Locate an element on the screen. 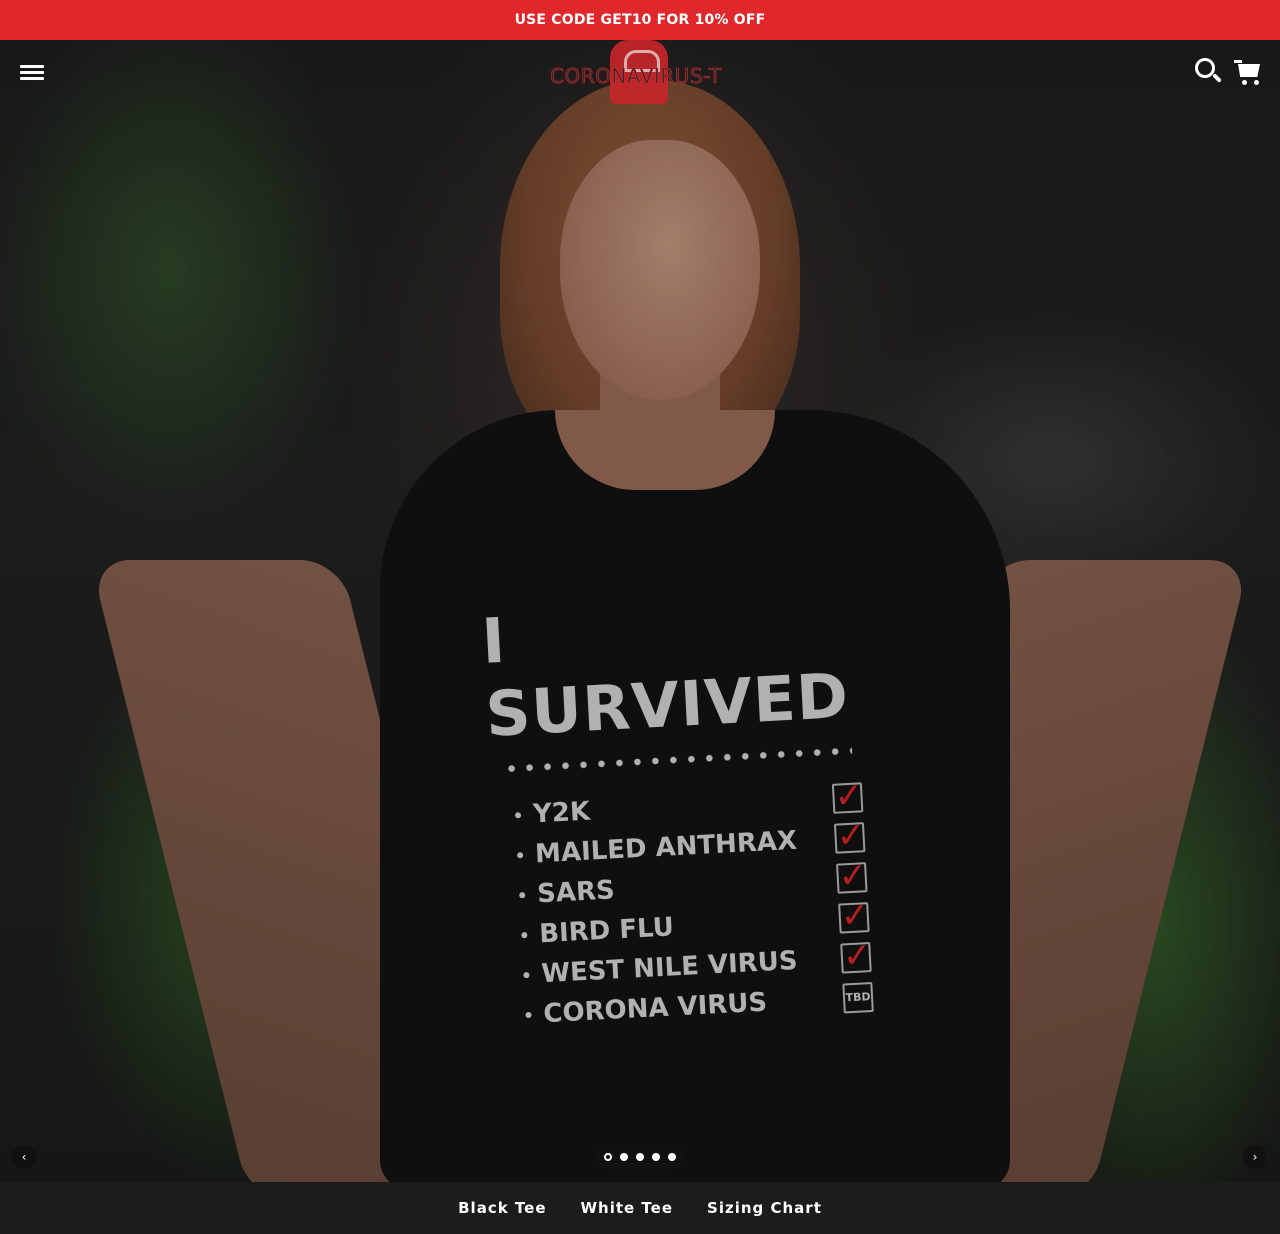 The height and width of the screenshot is (1234, 1280). nav-link-sizing-chart: Sizing Chart is located at coordinates (764, 1208).